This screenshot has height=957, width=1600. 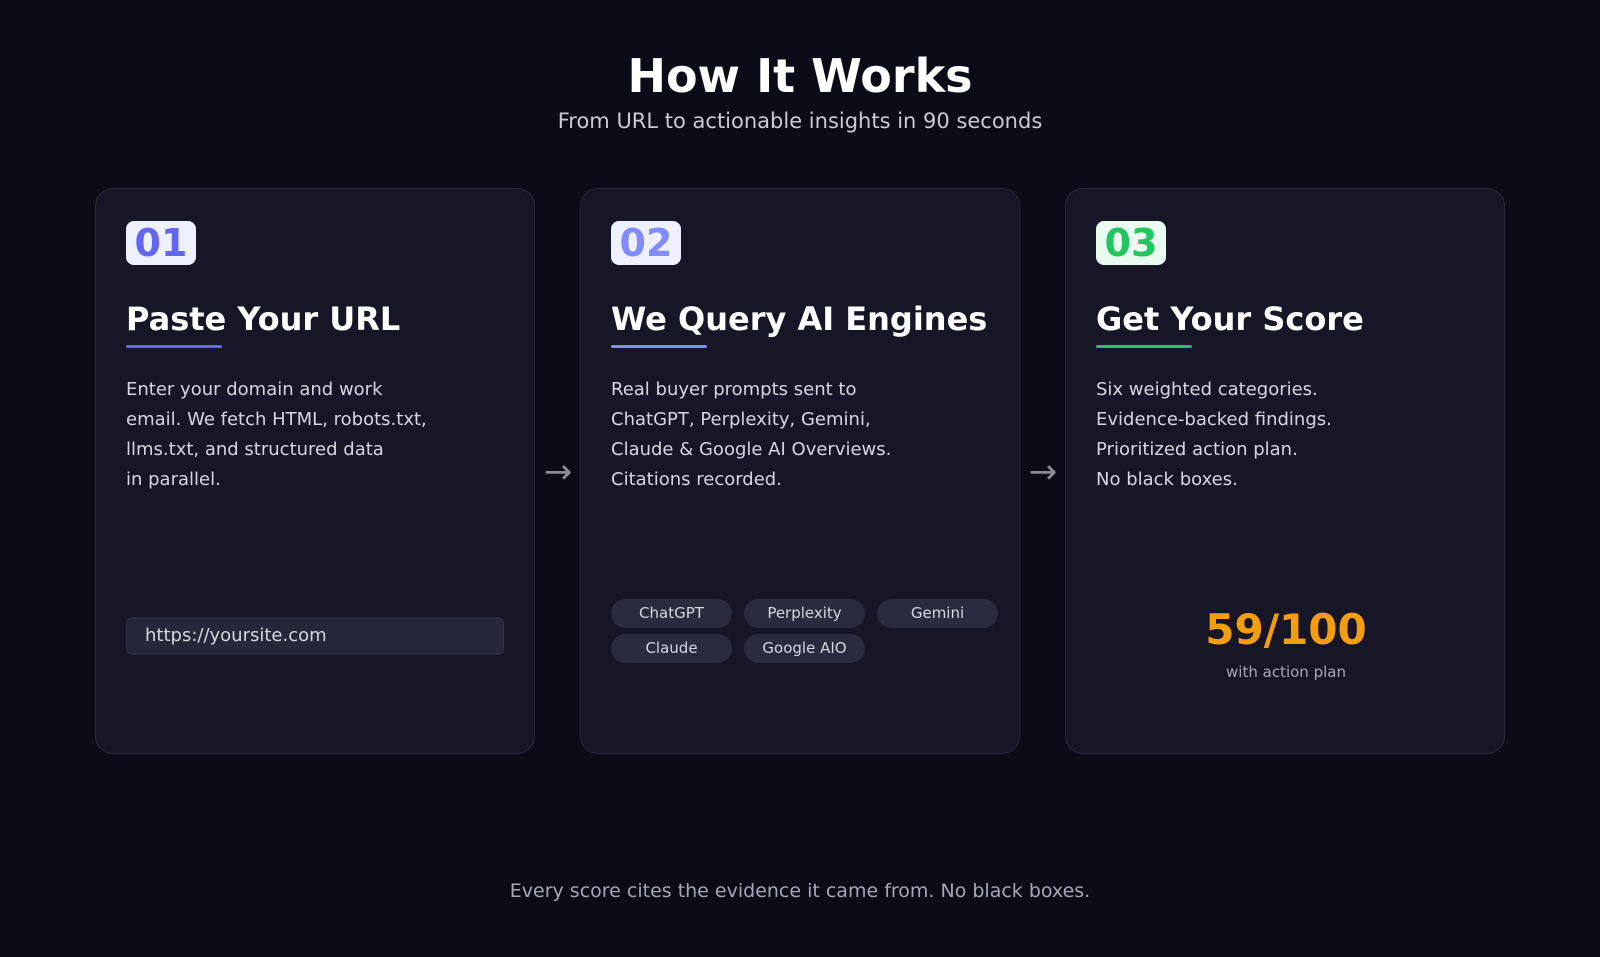 What do you see at coordinates (646, 243) in the screenshot?
I see `step-number-badge: 02` at bounding box center [646, 243].